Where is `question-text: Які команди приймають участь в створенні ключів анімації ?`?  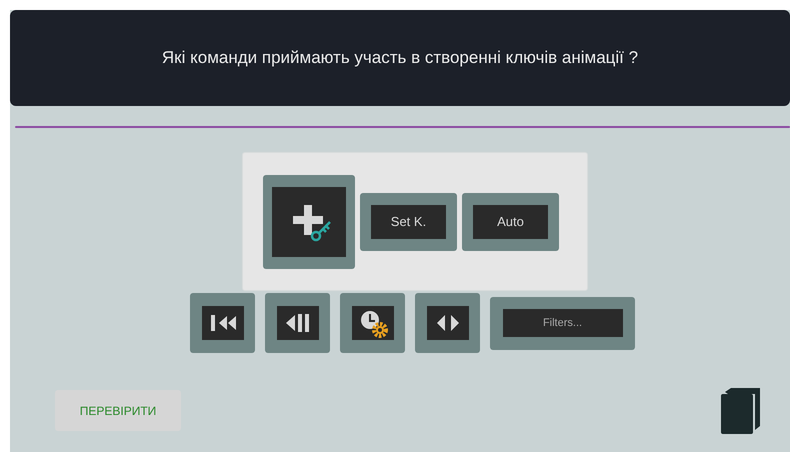 question-text: Які команди приймають участь в створенні ключів анімації ? is located at coordinates (400, 58).